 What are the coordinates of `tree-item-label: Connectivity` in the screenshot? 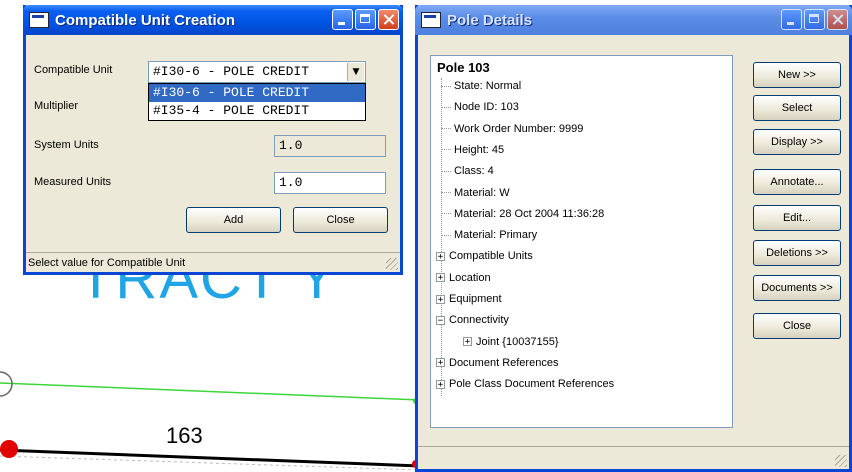 It's located at (479, 320).